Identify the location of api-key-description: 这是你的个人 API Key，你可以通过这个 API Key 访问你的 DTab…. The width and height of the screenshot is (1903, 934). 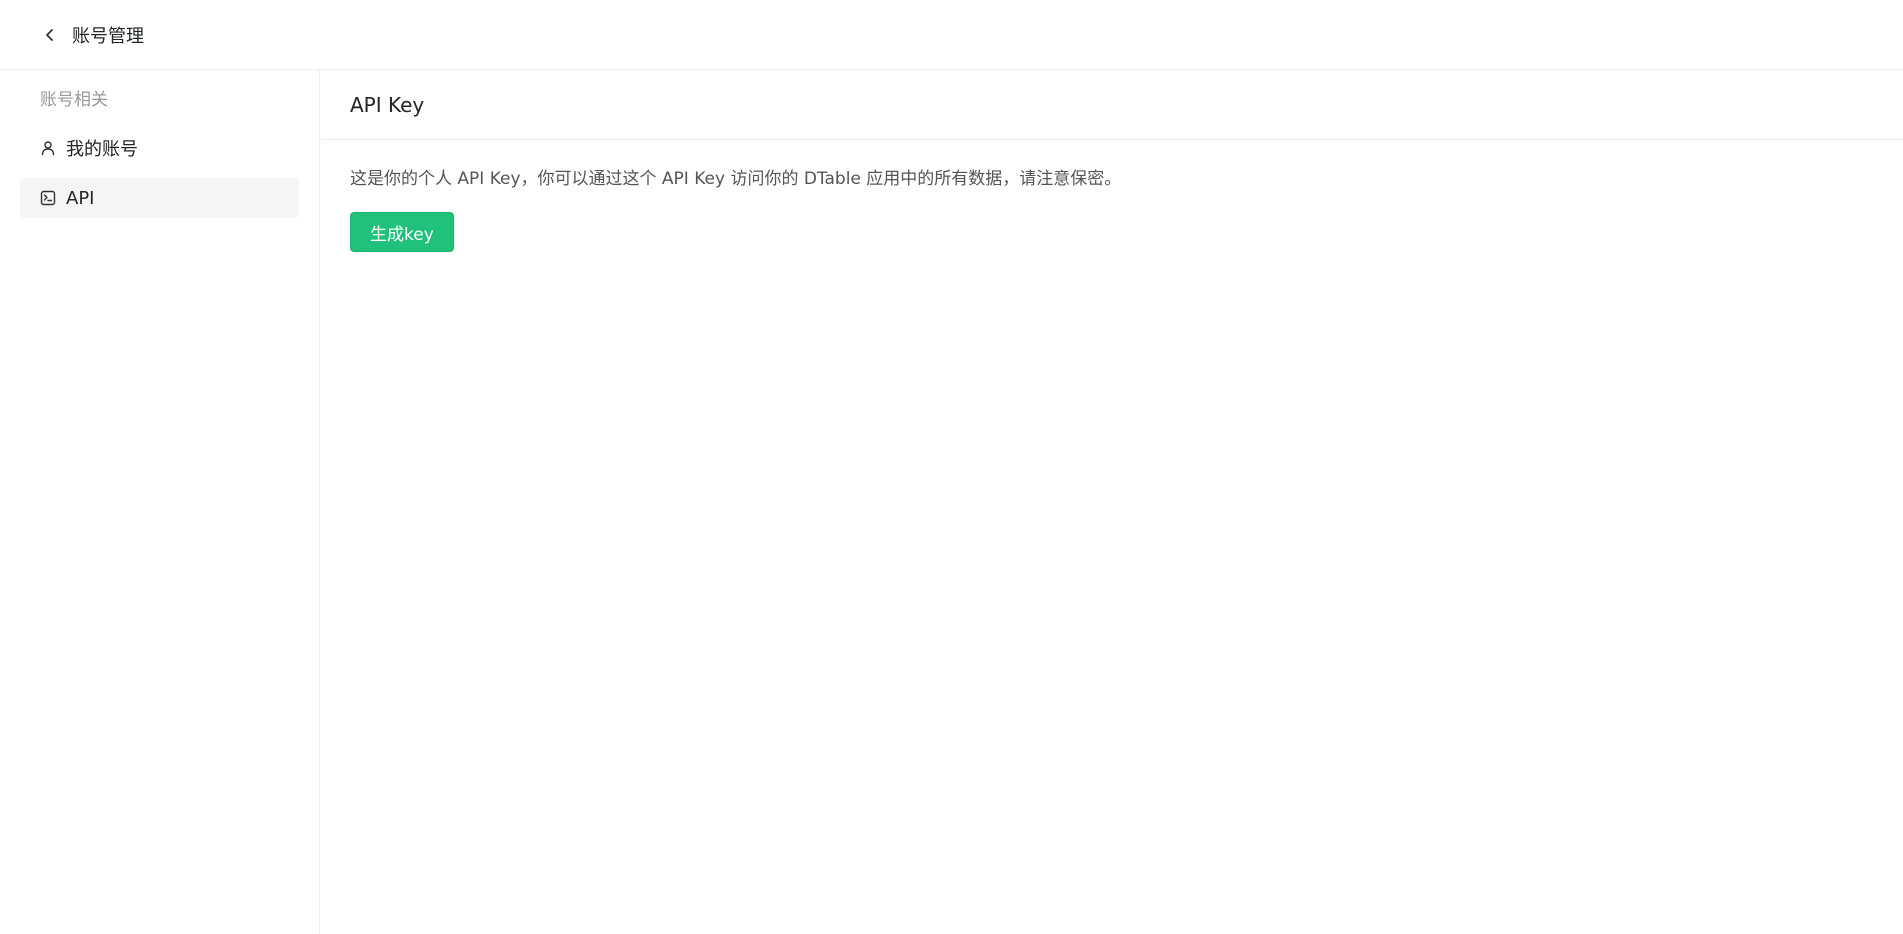
(736, 179).